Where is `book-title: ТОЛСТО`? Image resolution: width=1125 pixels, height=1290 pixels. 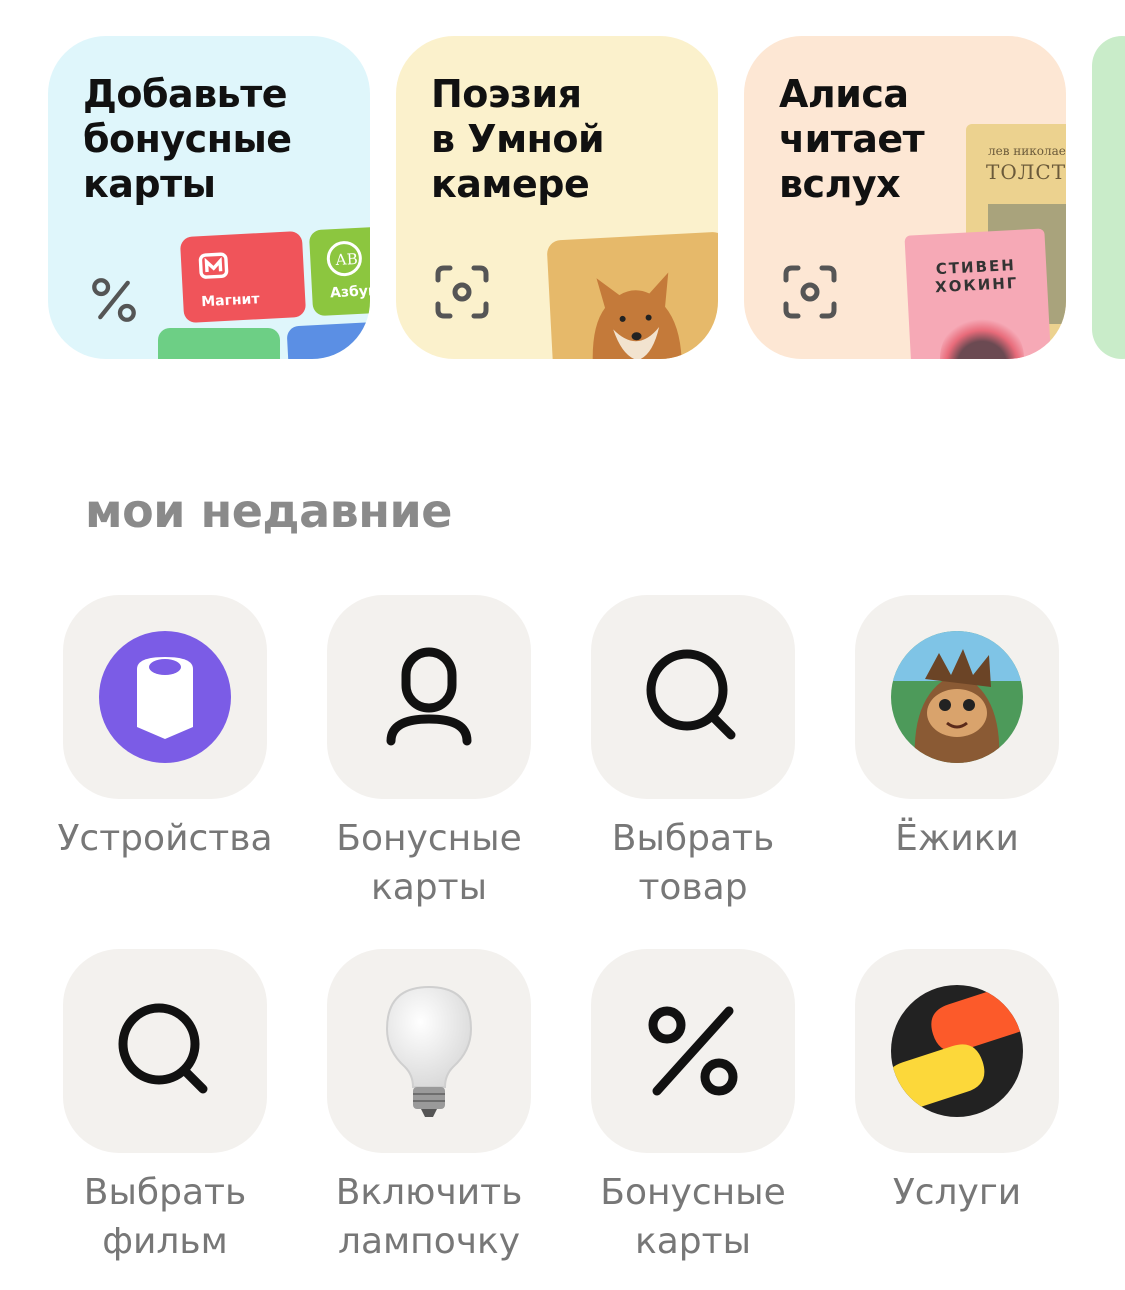 book-title: ТОЛСТО is located at coordinates (1026, 172).